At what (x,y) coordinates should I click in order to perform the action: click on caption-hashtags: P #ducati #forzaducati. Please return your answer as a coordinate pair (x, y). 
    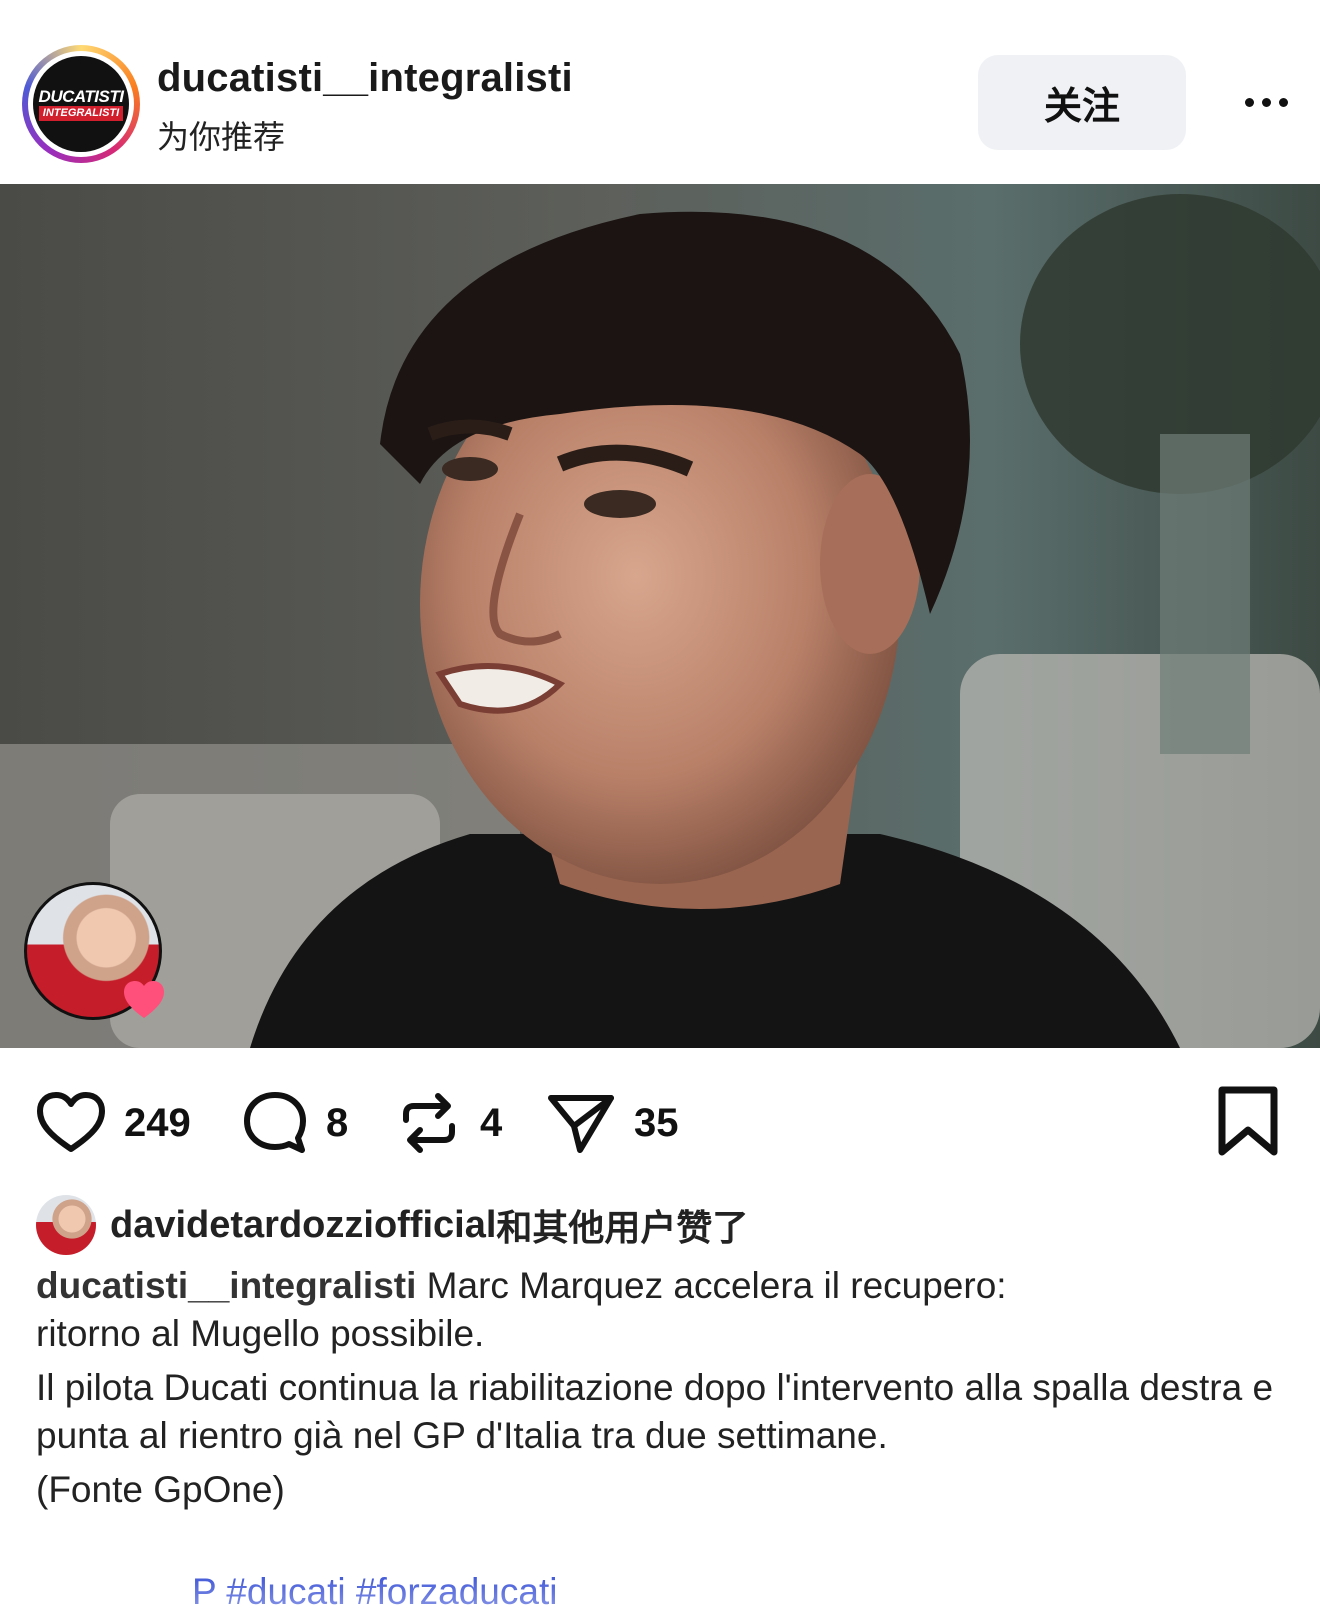
    Looking at the image, I should click on (374, 1592).